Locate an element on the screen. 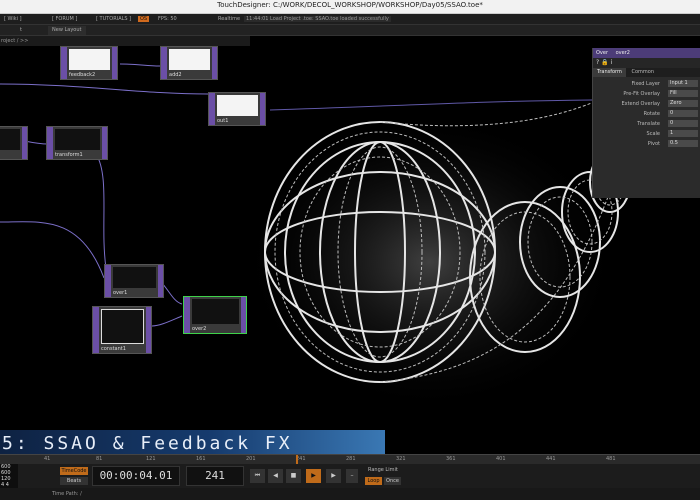 The height and width of the screenshot is (500, 700). node-over1: over1 is located at coordinates (134, 281).